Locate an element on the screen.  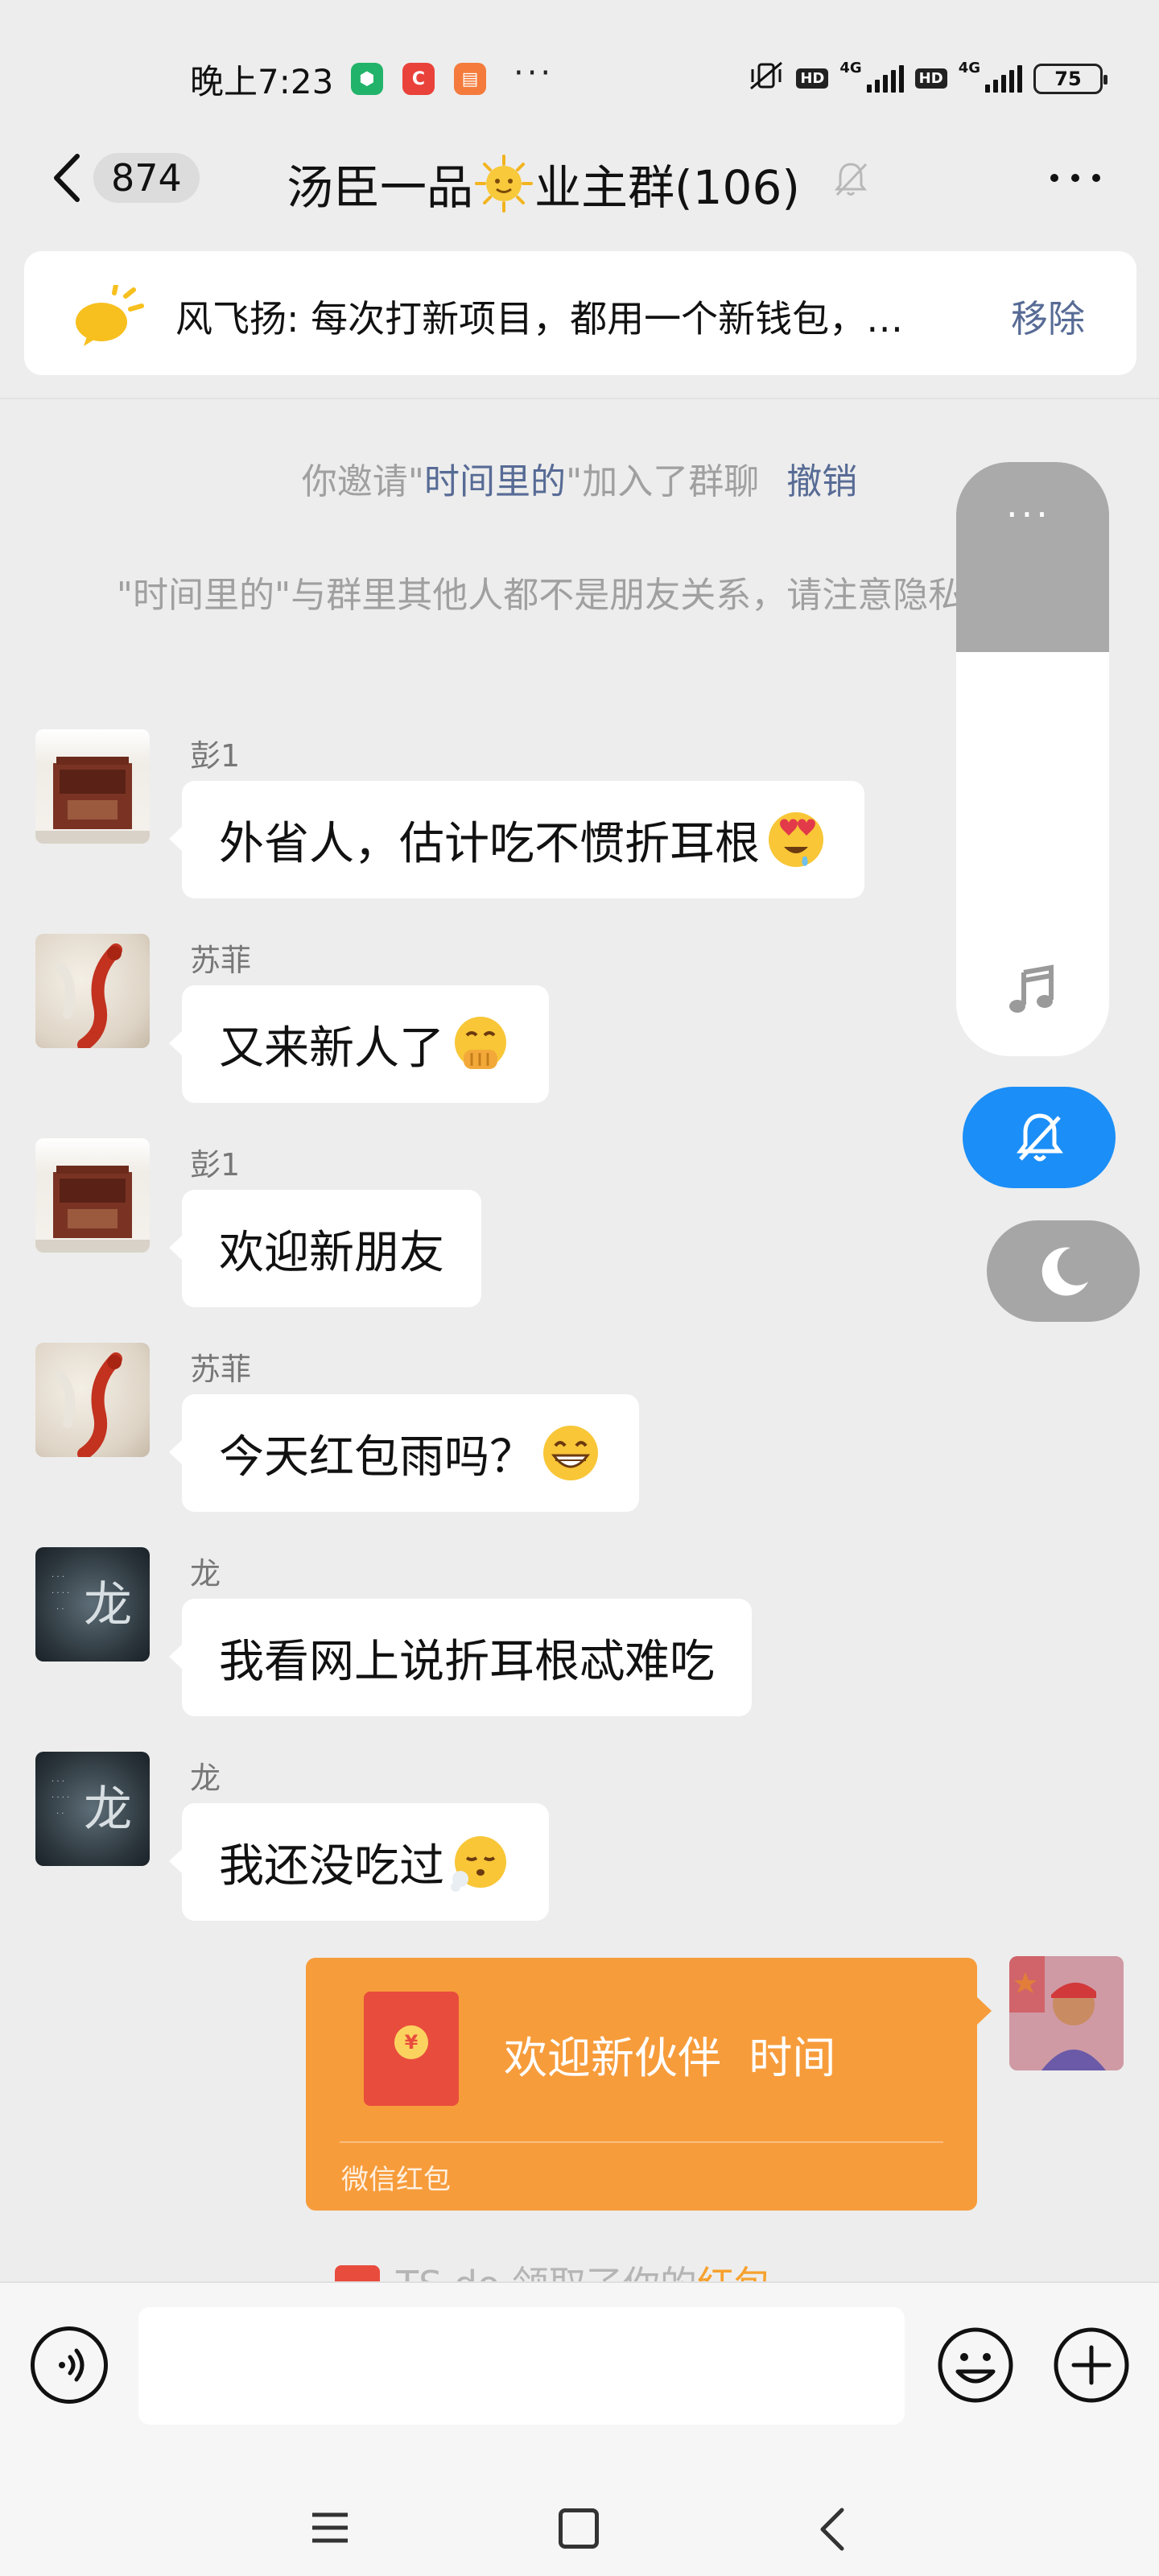
sigh-emoji-icon is located at coordinates (478, 1864).